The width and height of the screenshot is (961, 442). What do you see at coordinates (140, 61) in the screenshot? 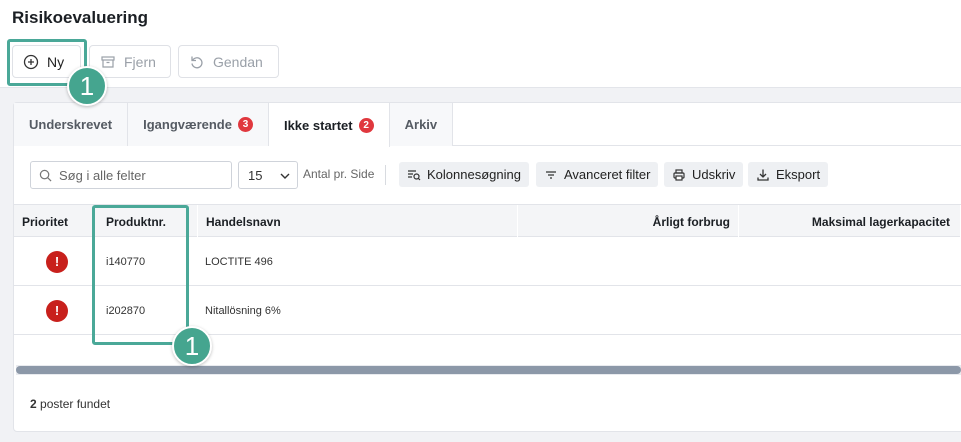
I see `remove-button-label: Fjern` at bounding box center [140, 61].